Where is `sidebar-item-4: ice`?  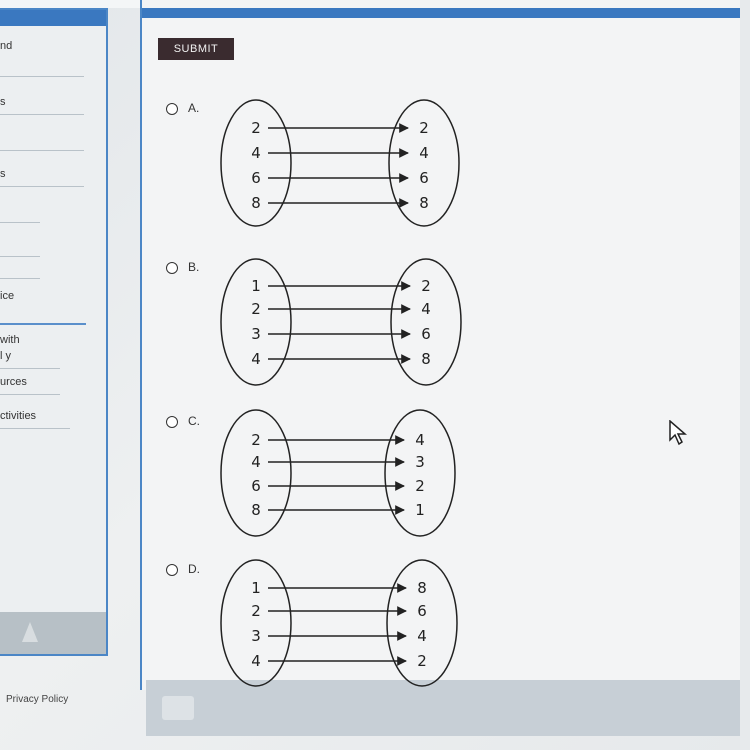
sidebar-item-4: ice is located at coordinates (7, 296).